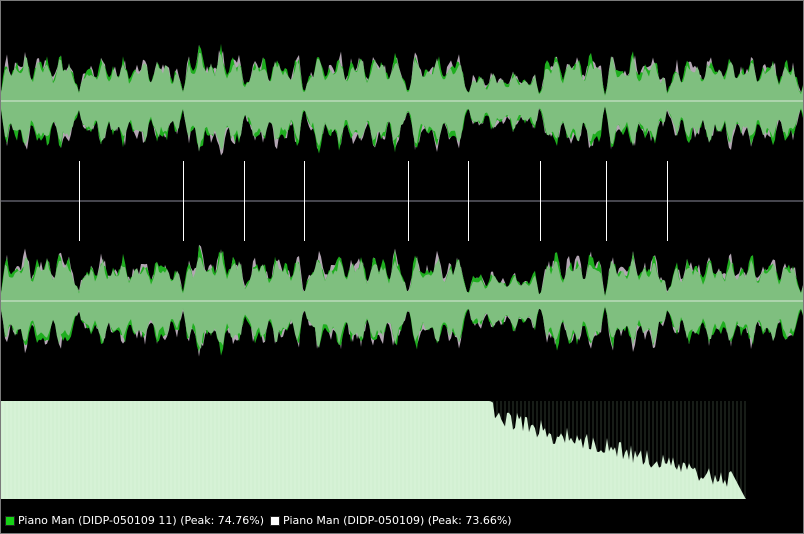 The height and width of the screenshot is (534, 804). I want to click on legend-item-track-2: Piano Man (DIDP-050109) (Peak: 73.66%), so click(391, 521).